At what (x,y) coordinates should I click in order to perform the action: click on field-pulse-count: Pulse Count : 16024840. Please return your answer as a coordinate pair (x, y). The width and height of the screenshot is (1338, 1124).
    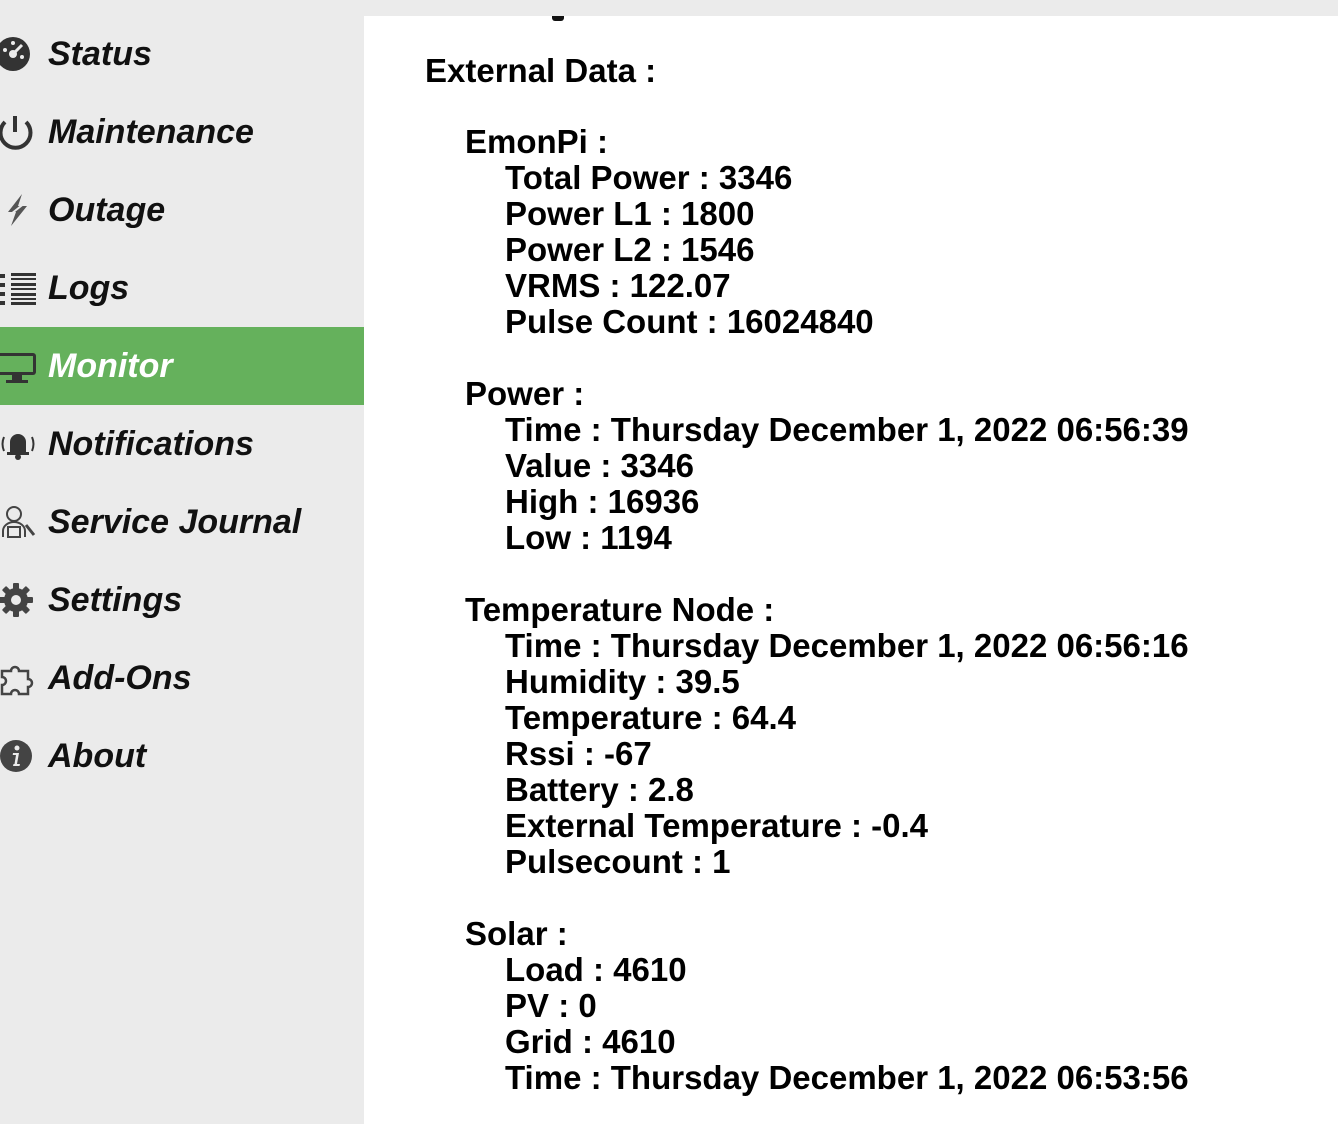
    Looking at the image, I should click on (689, 321).